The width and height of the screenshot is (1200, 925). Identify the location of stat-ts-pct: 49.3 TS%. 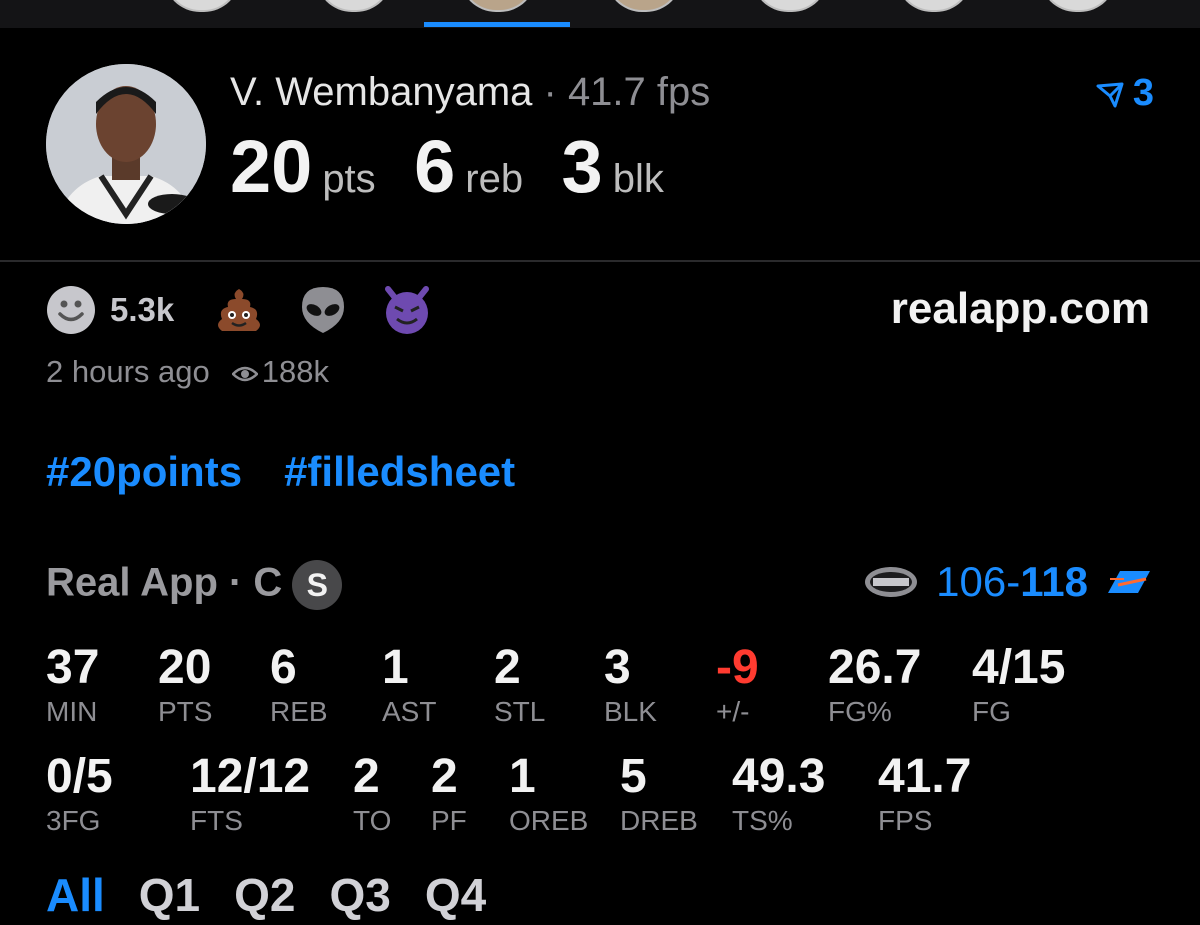
(778, 793).